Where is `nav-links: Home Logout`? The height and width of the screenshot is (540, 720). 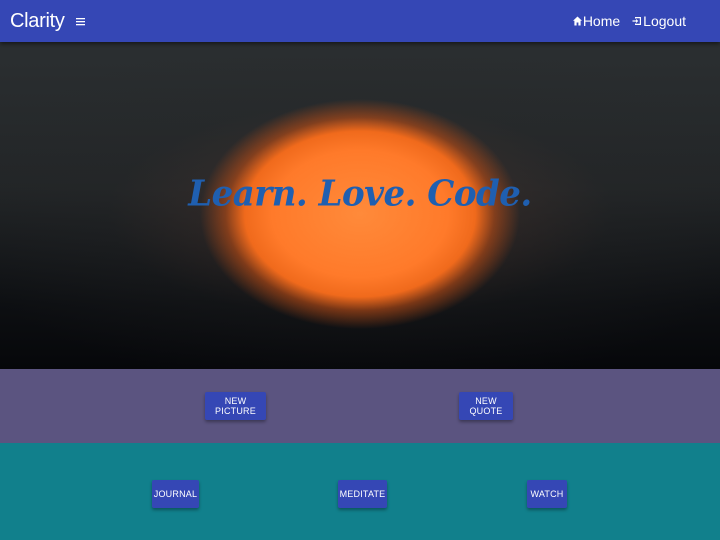
nav-links: Home Logout is located at coordinates (623, 21).